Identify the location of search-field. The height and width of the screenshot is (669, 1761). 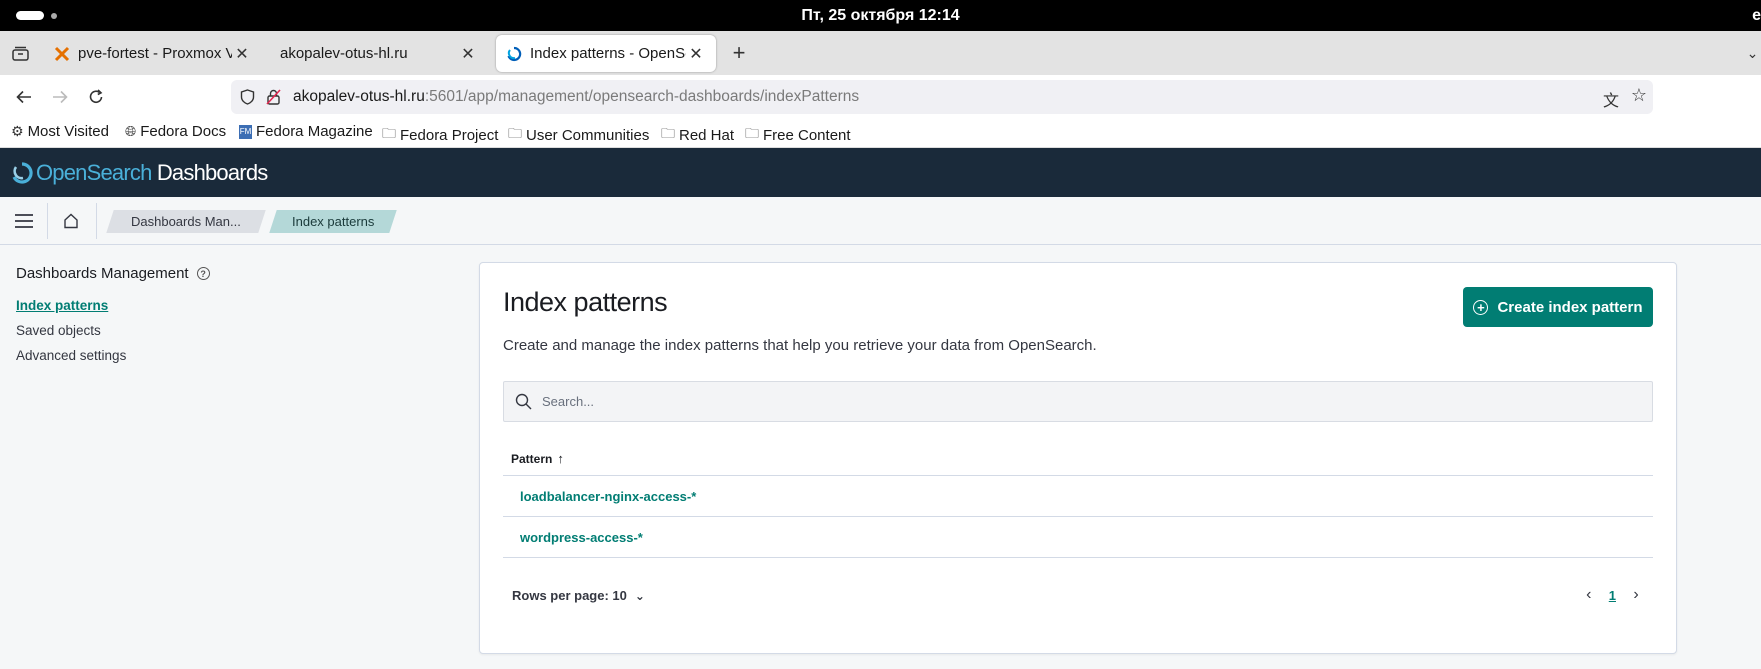
(1078, 401).